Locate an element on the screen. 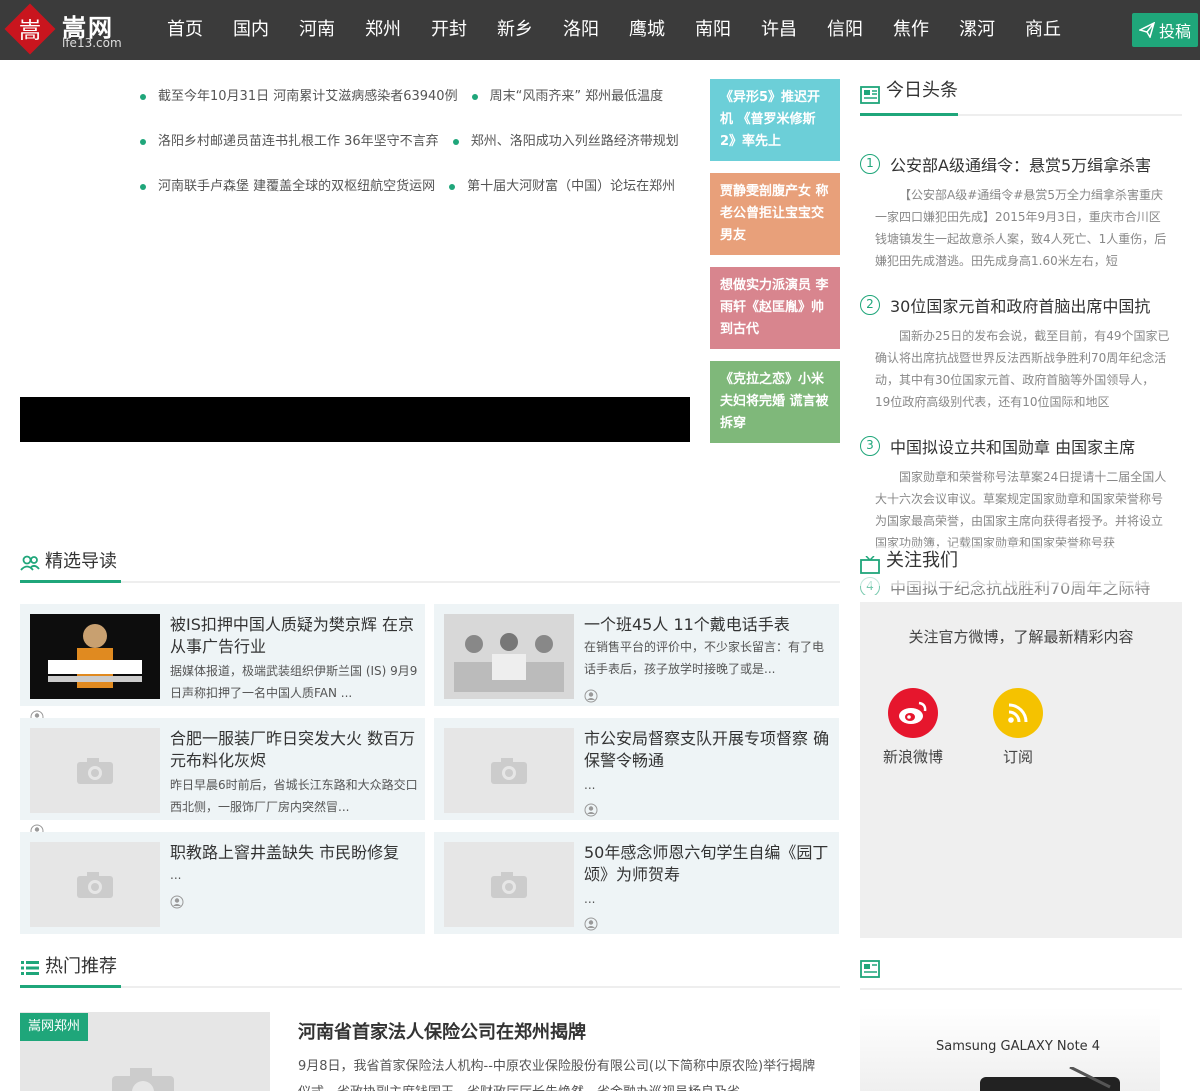 Image resolution: width=1200 pixels, height=1091 pixels. rss-link: 订阅 is located at coordinates (1018, 727).